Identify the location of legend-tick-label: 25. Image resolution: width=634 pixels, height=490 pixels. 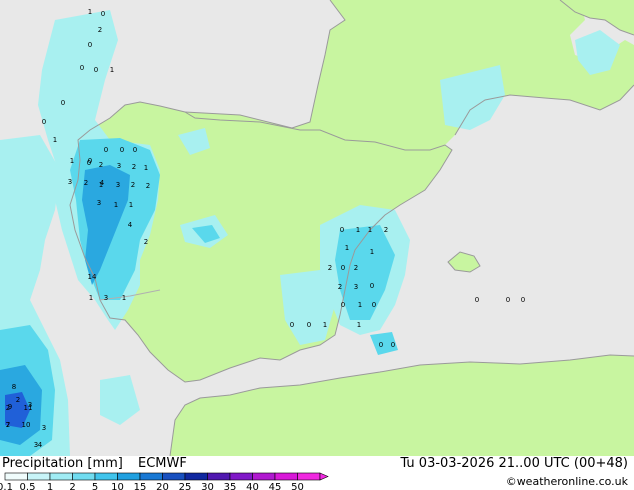
(185, 486).